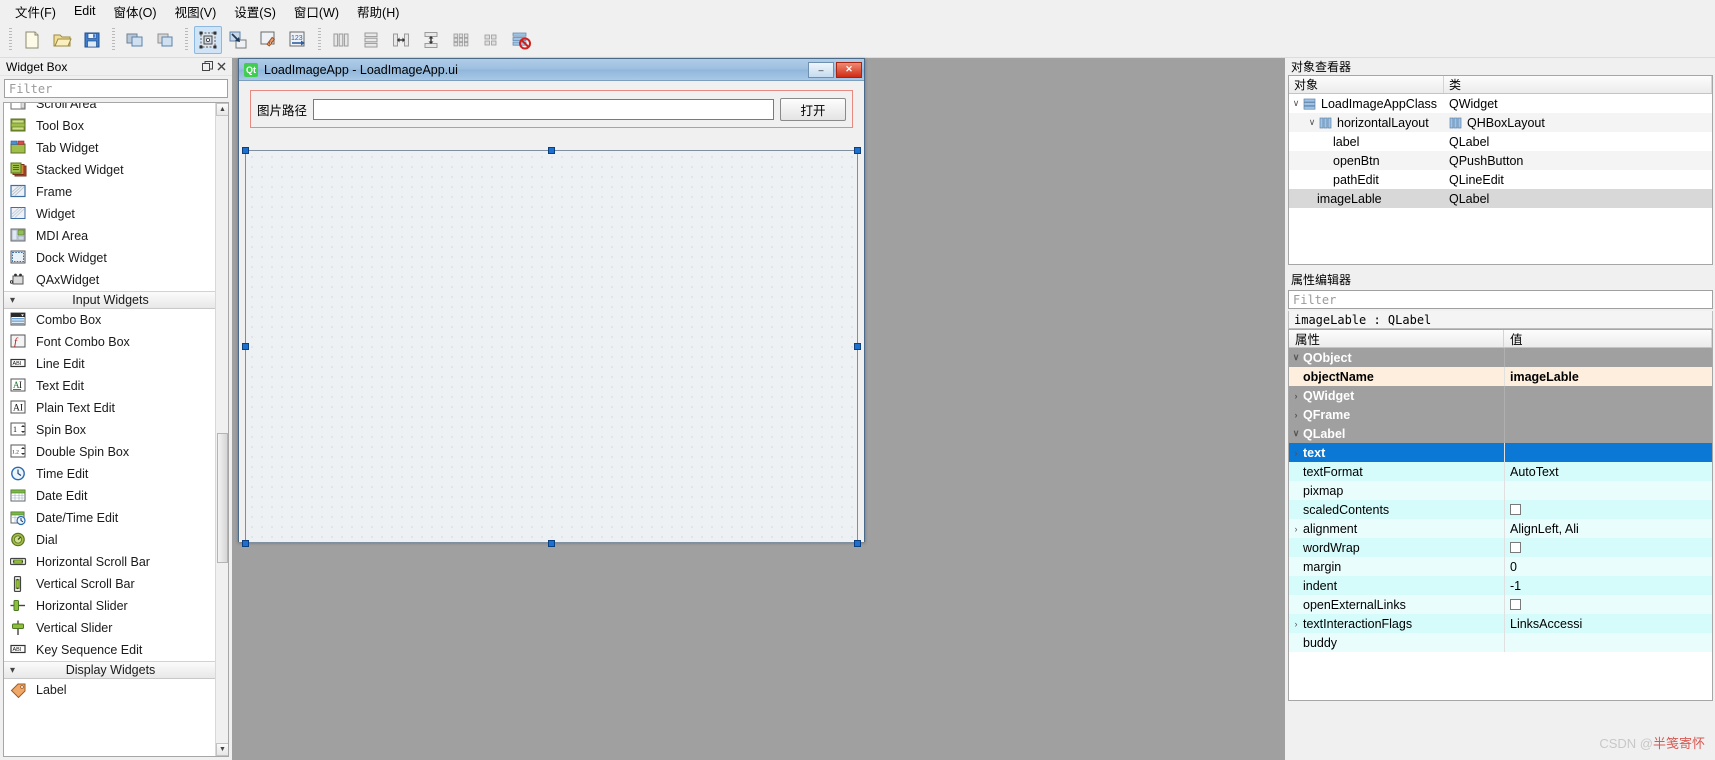  I want to click on edit-widgets-button, so click(208, 39).